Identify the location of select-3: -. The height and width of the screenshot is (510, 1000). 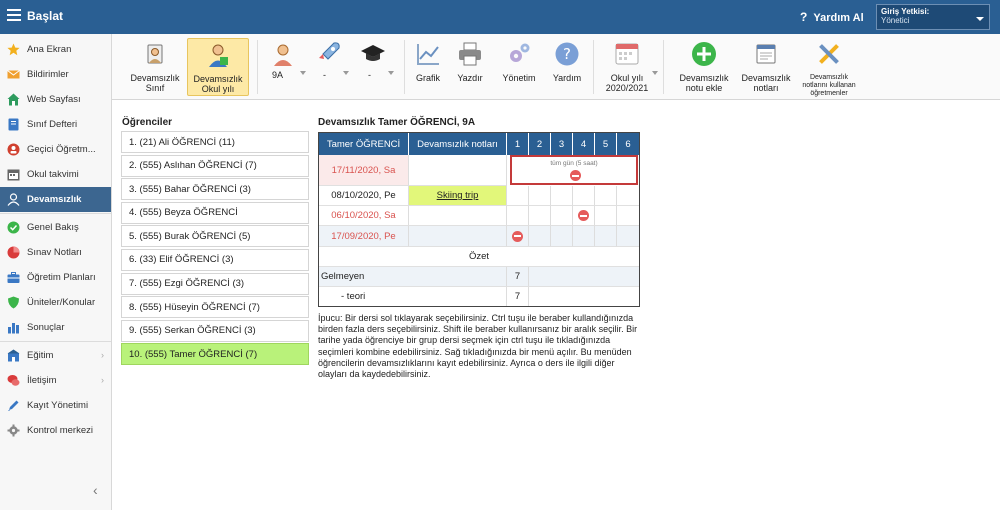
(381, 75).